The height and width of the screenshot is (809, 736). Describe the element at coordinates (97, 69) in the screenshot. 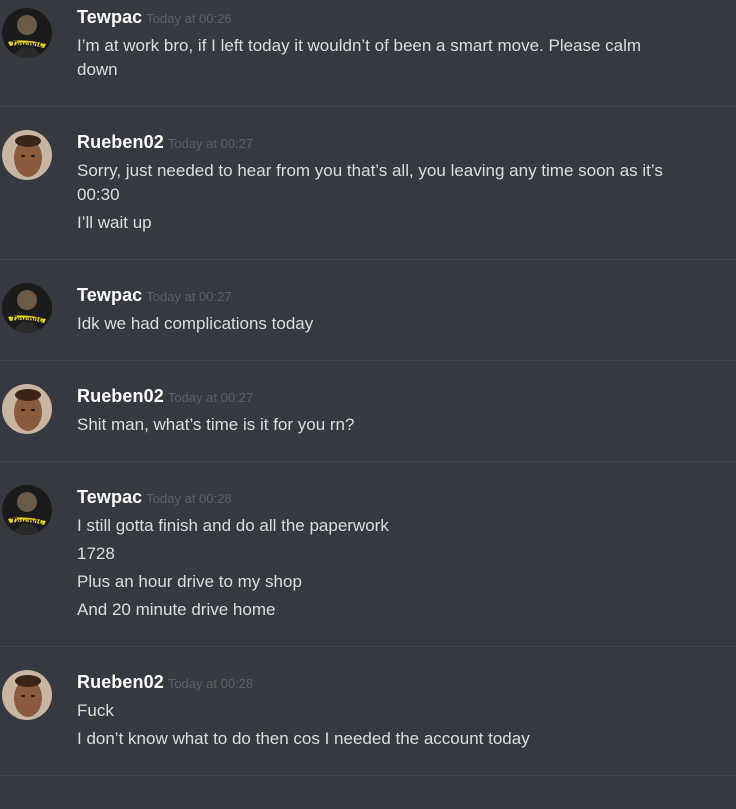

I see `message-text: down` at that location.